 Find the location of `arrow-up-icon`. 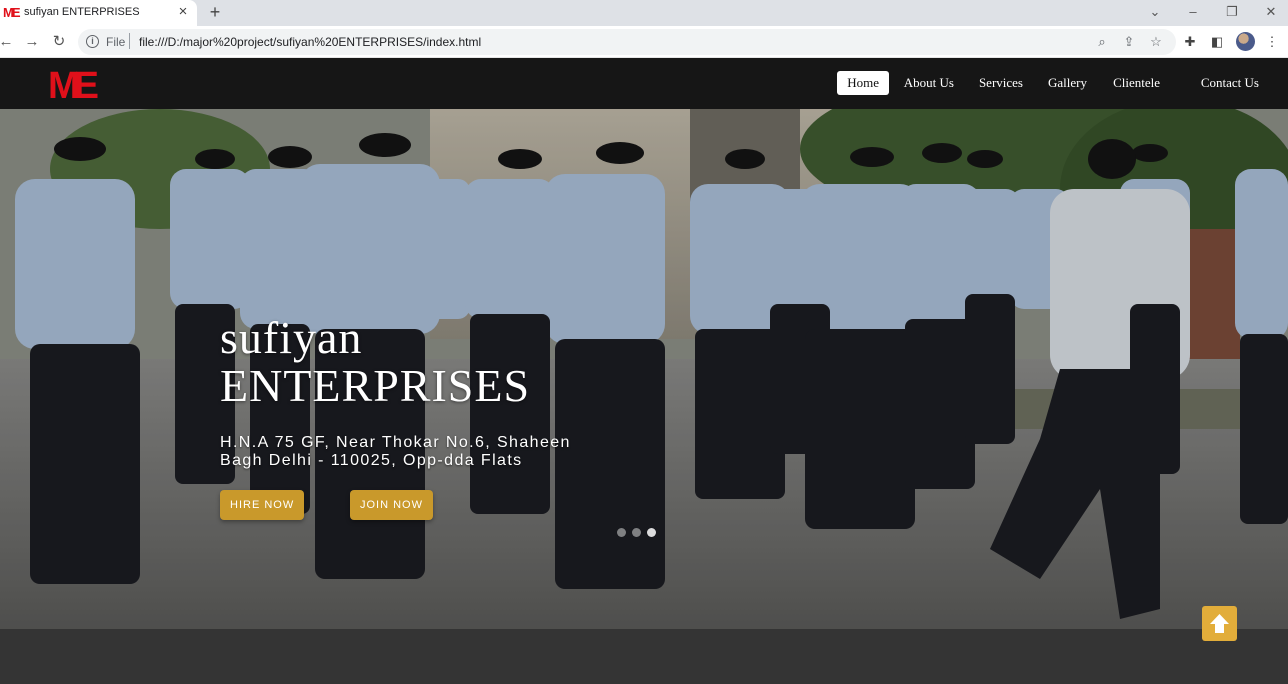

arrow-up-icon is located at coordinates (1219, 623).